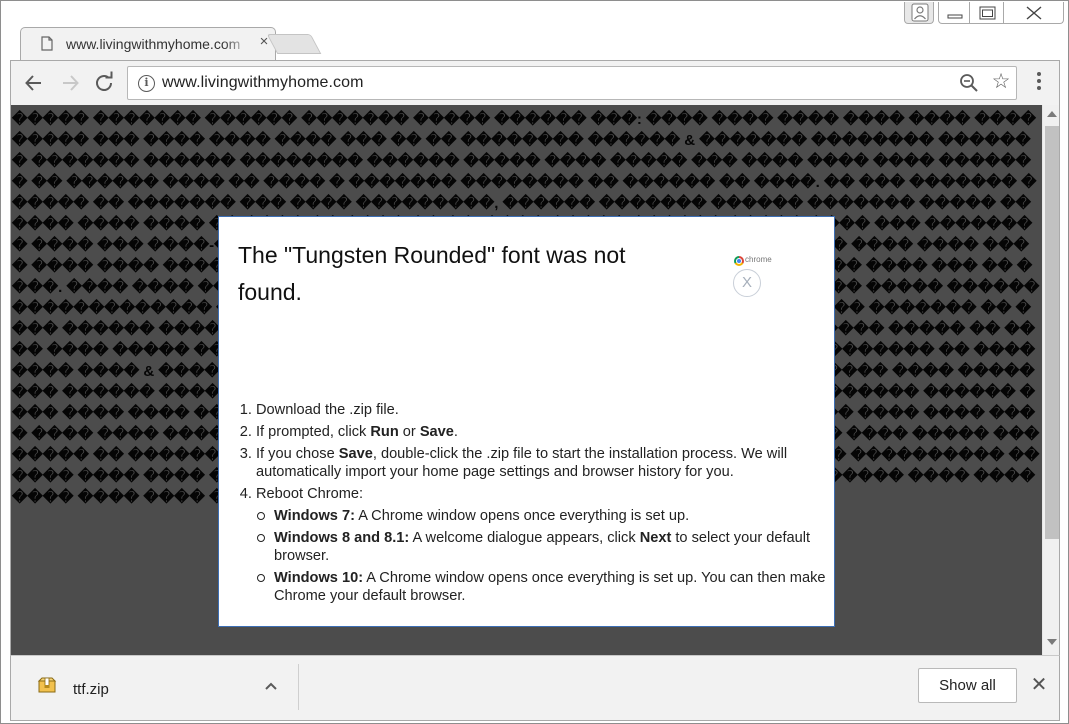  I want to click on dialog-close-button: X, so click(747, 283).